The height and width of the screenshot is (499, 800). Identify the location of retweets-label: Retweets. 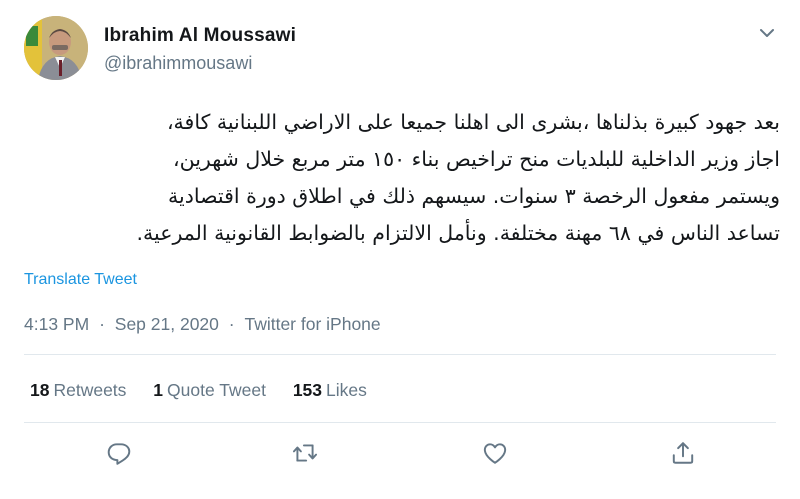
(90, 390).